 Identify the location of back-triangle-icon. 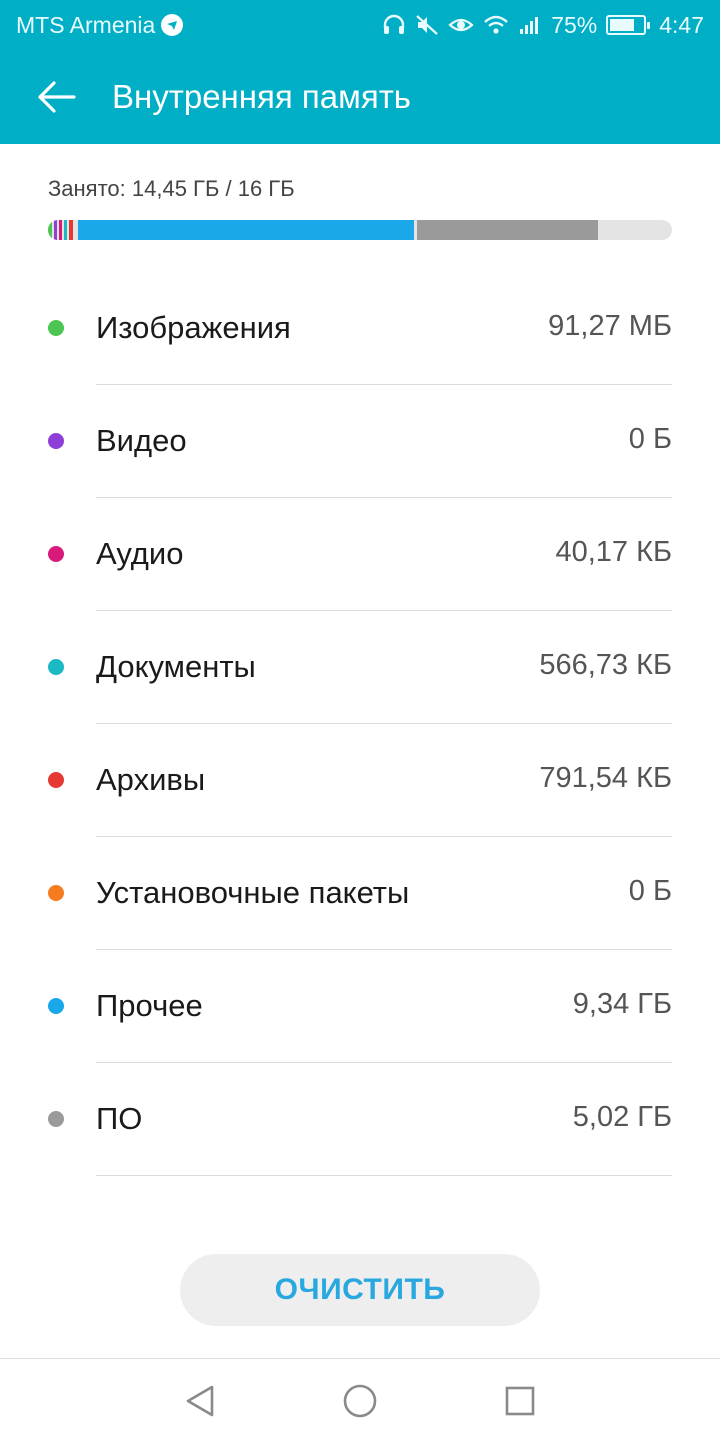
(200, 1401).